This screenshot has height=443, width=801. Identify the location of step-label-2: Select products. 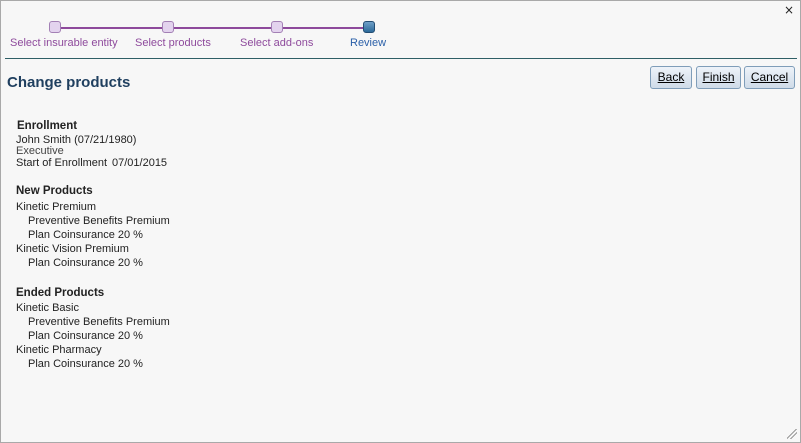
(173, 43).